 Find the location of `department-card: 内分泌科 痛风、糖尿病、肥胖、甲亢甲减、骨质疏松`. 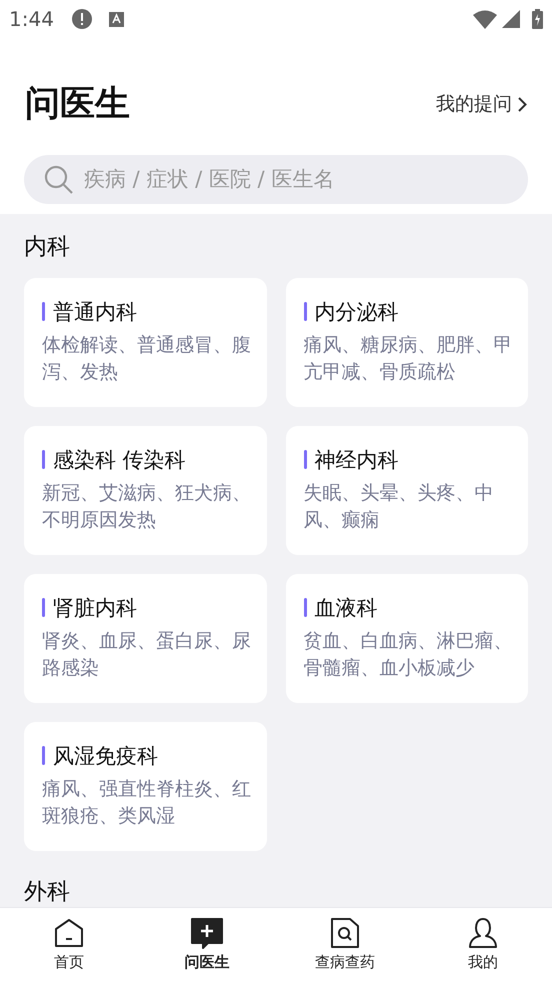

department-card: 内分泌科 痛风、糖尿病、肥胖、甲亢甲减、骨质疏松 is located at coordinates (407, 342).